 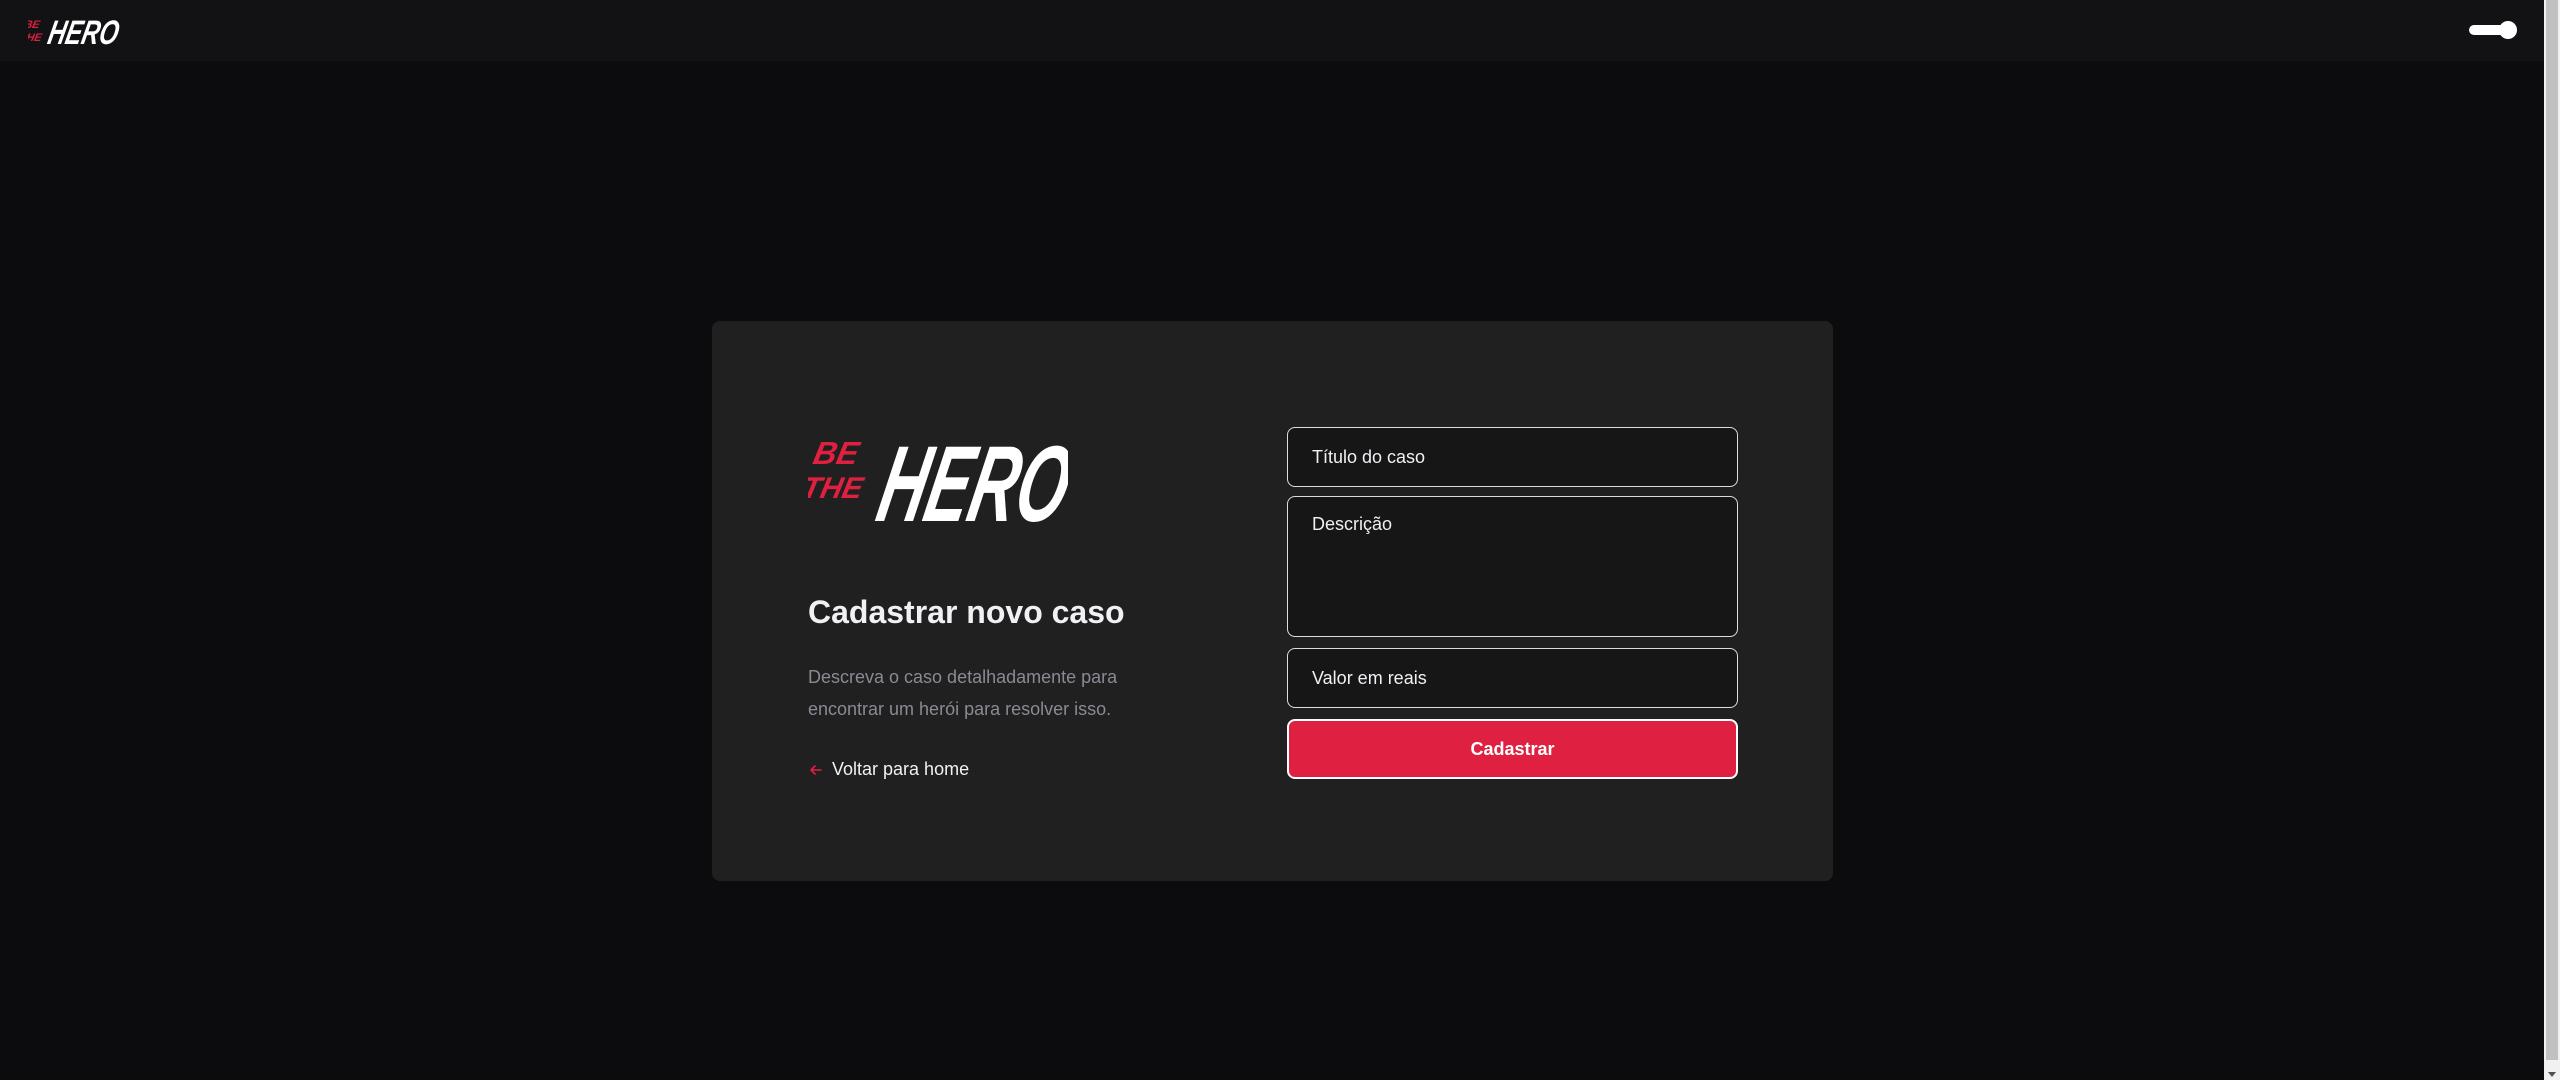 I want to click on vertical-scrollbar, so click(x=2552, y=540).